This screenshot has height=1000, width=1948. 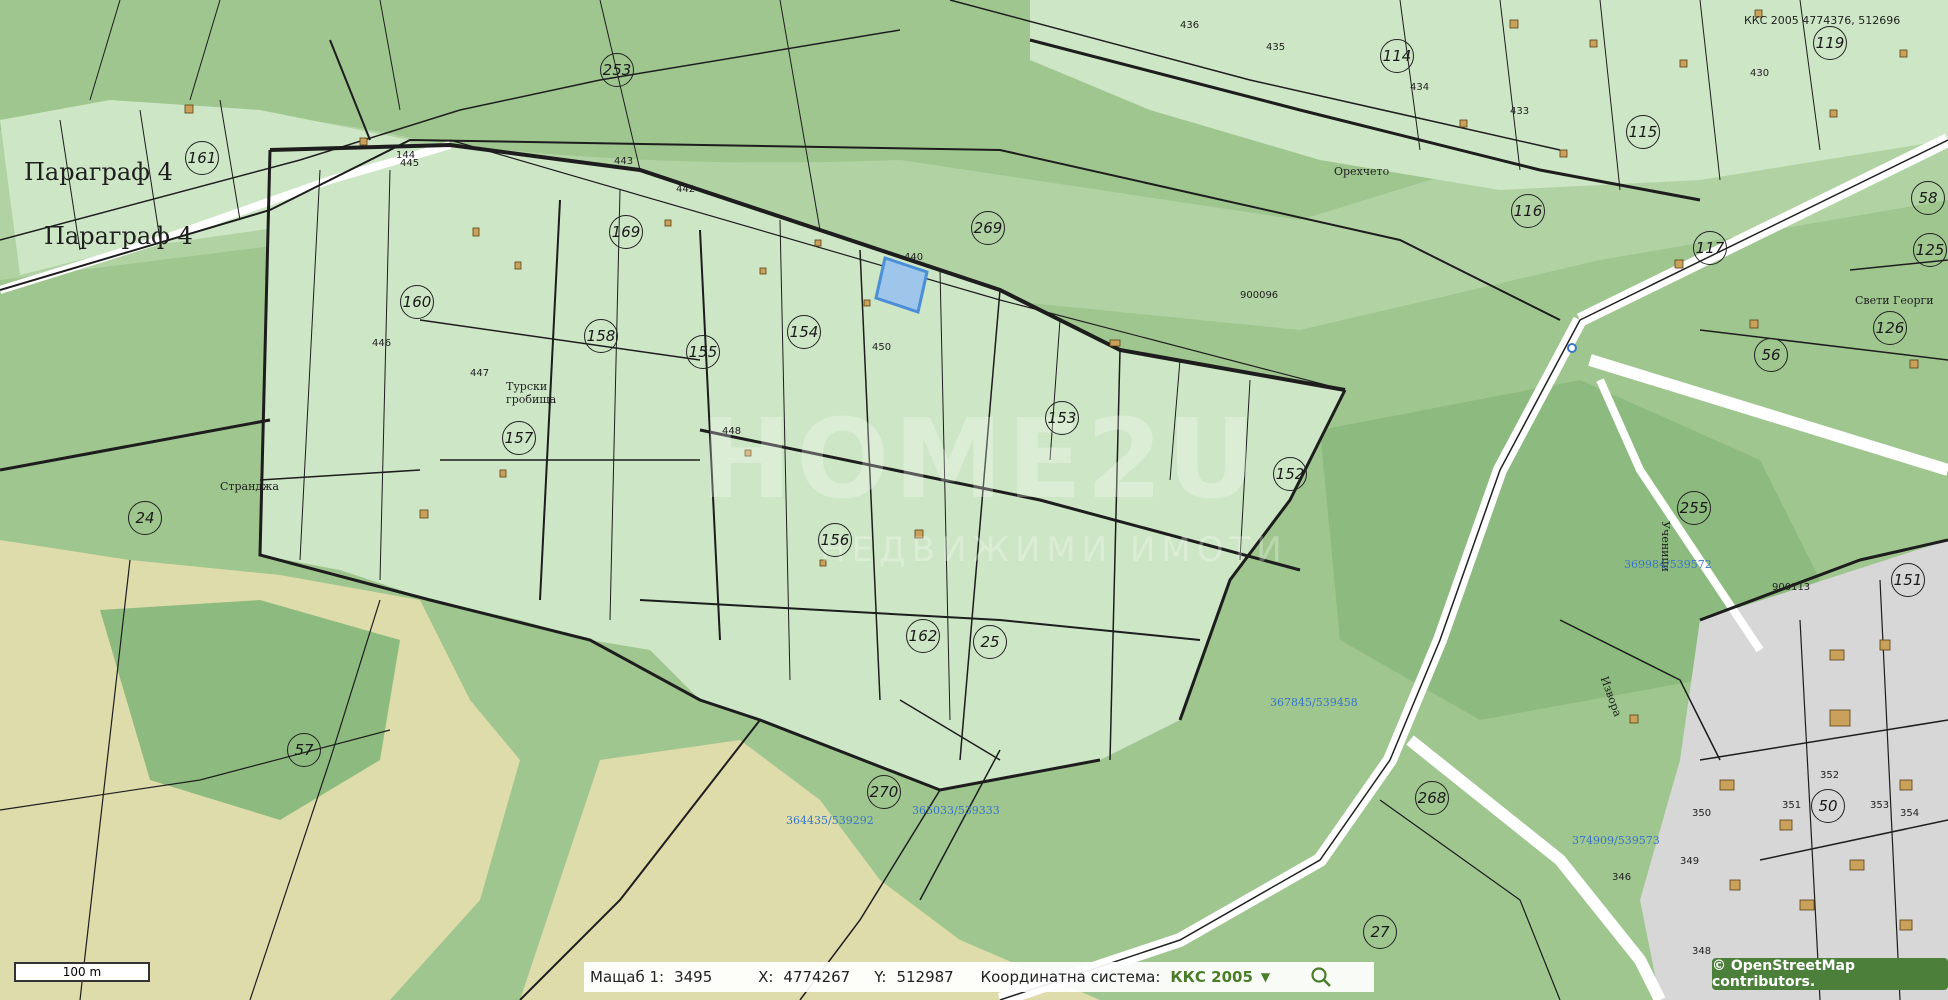 I want to click on parcel-number: 50, so click(x=1828, y=806).